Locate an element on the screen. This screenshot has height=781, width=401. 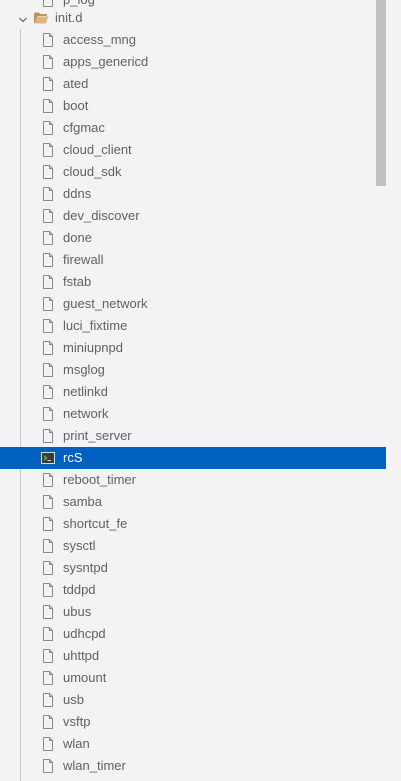
tree-item-label: uhttpd is located at coordinates (81, 655).